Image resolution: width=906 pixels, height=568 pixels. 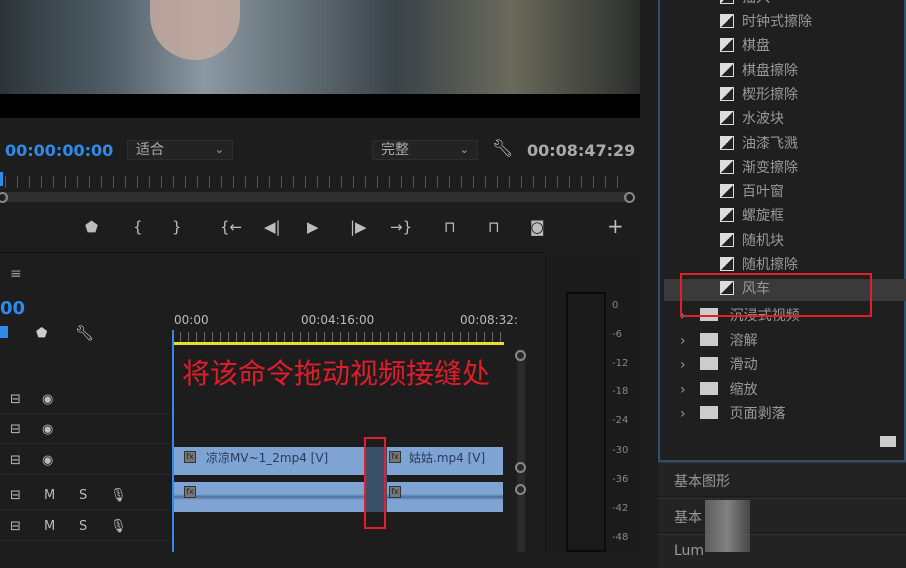 What do you see at coordinates (759, 95) in the screenshot?
I see `effect-item: 楔形擦除` at bounding box center [759, 95].